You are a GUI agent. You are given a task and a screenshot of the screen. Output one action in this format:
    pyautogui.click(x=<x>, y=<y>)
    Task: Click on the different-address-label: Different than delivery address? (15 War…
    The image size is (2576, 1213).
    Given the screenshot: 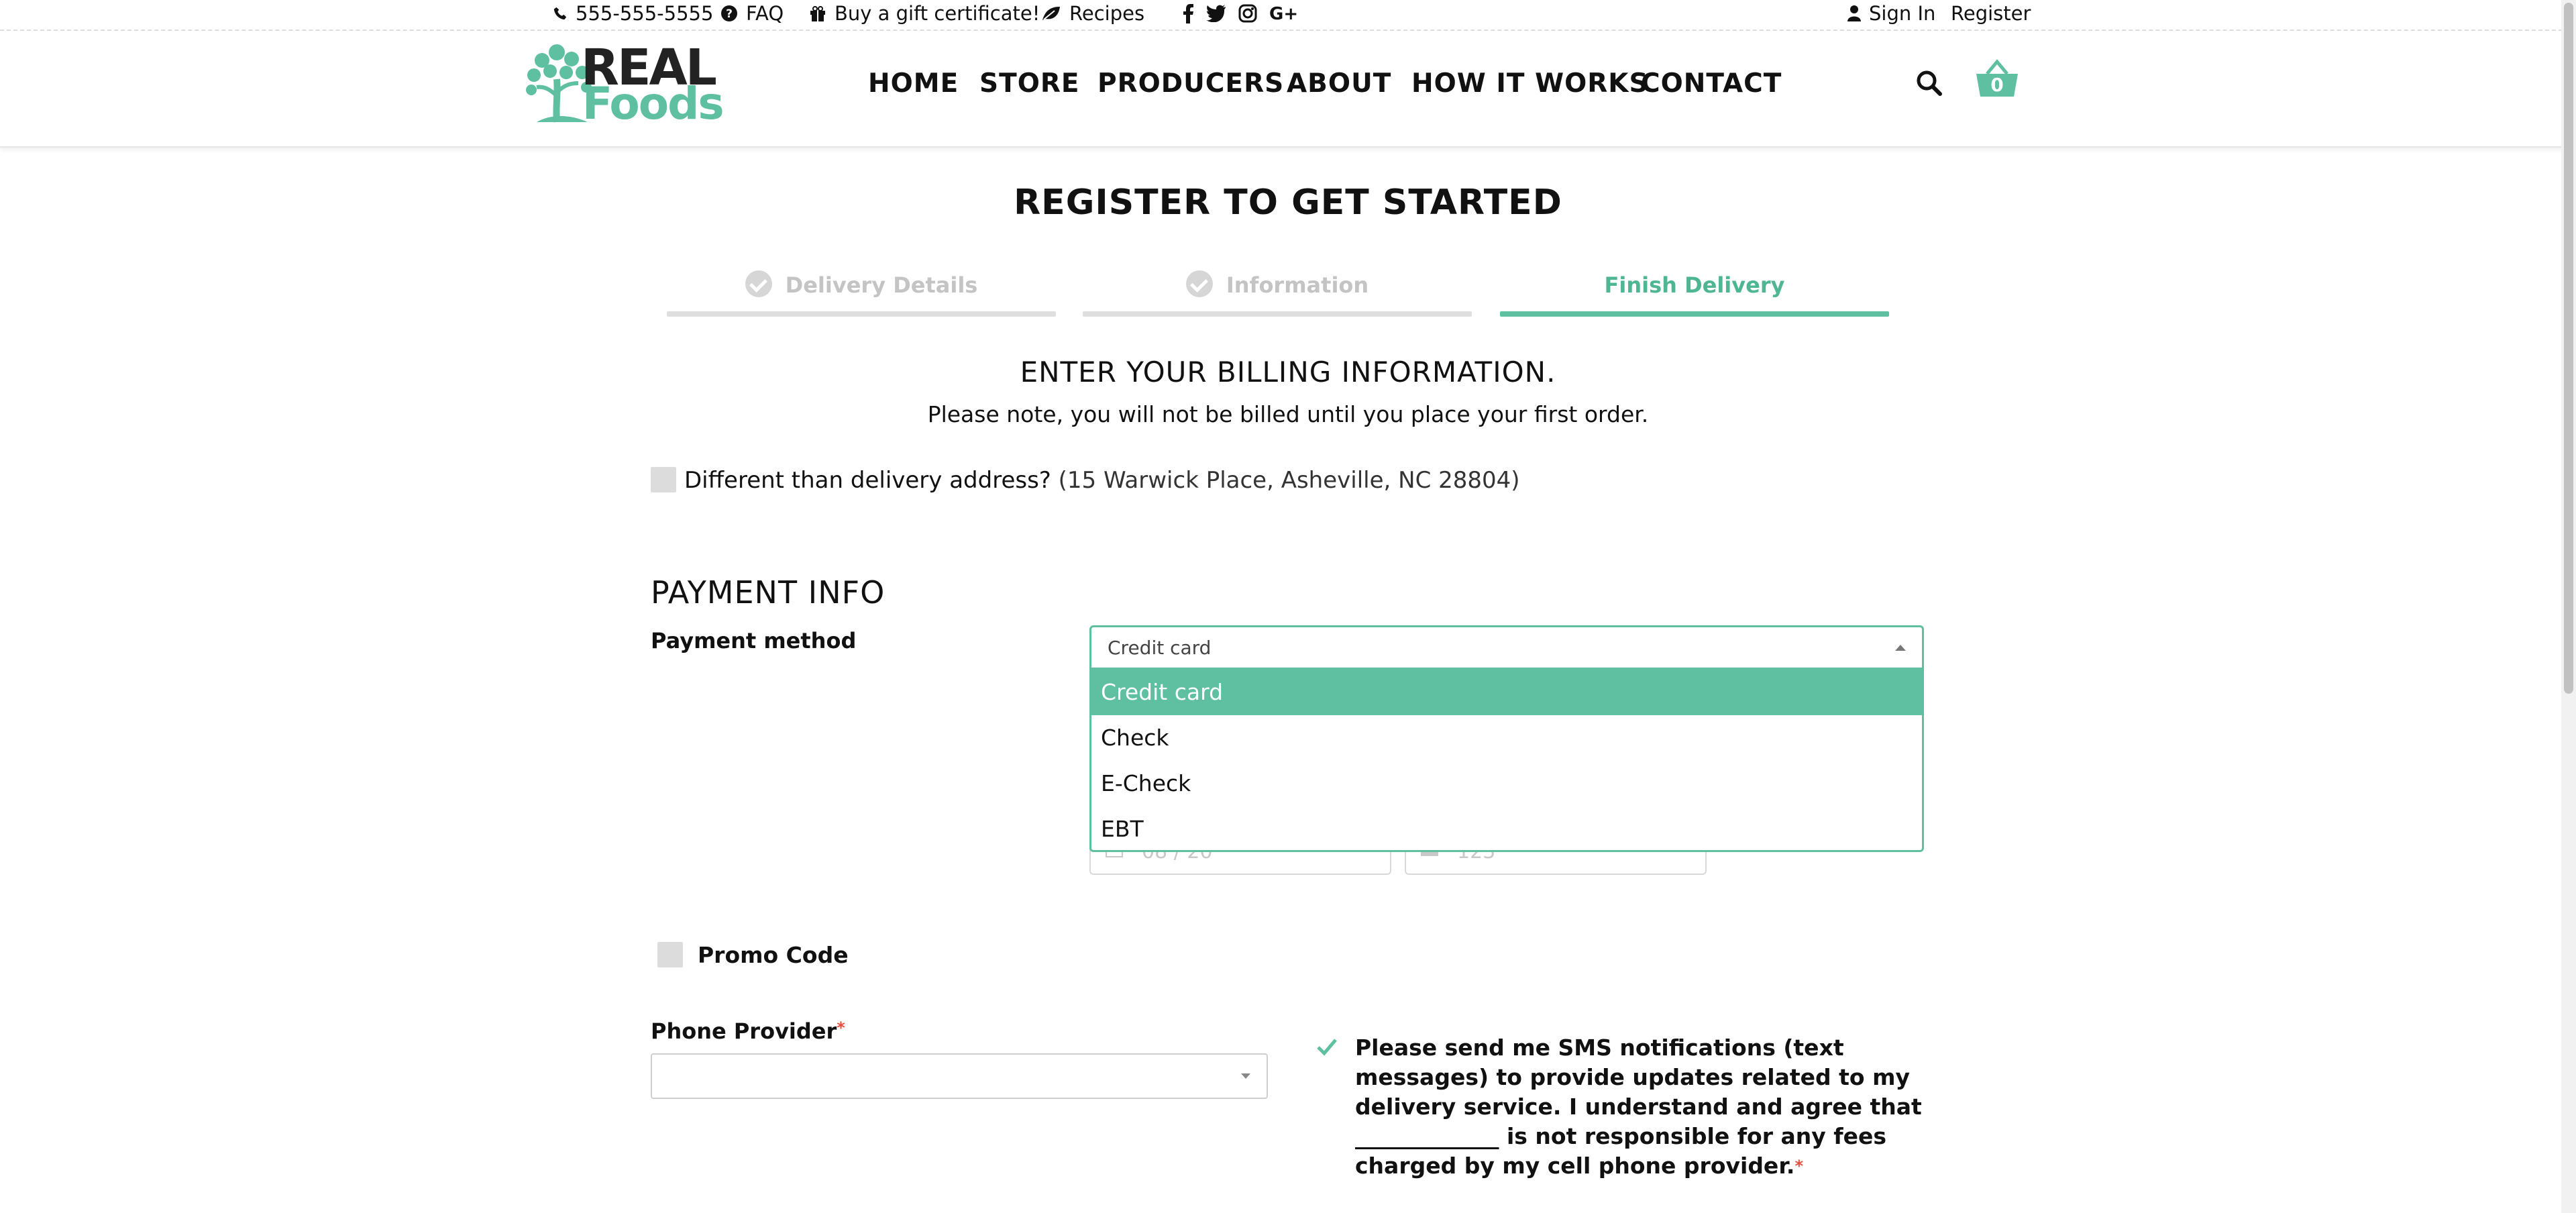 What is the action you would take?
    pyautogui.click(x=1102, y=480)
    